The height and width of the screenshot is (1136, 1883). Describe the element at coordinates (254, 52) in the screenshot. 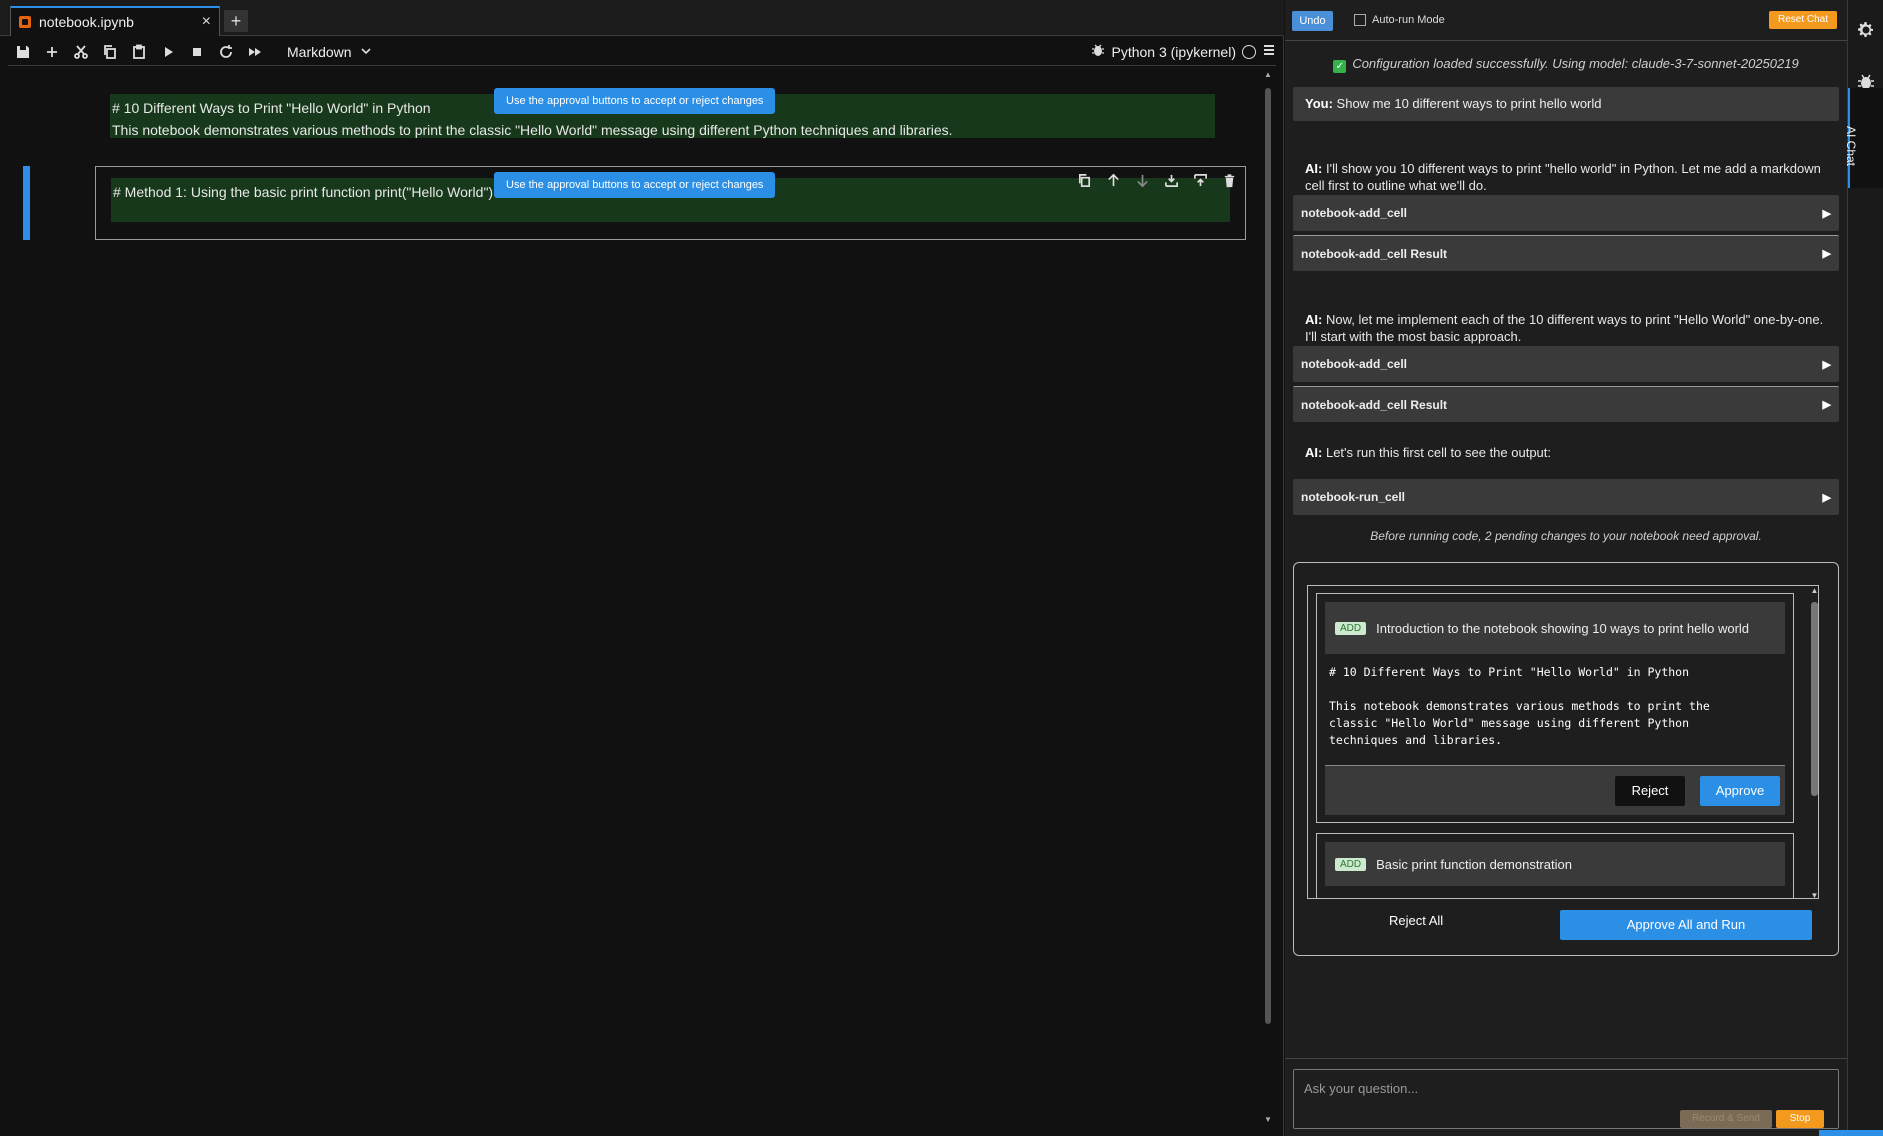

I see `run-all-icon` at that location.